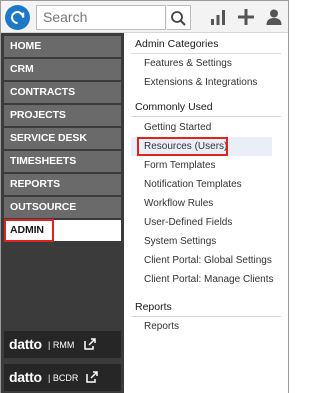 The image size is (320, 393). Describe the element at coordinates (177, 127) in the screenshot. I see `menu-item-getting-started: Getting Started` at that location.